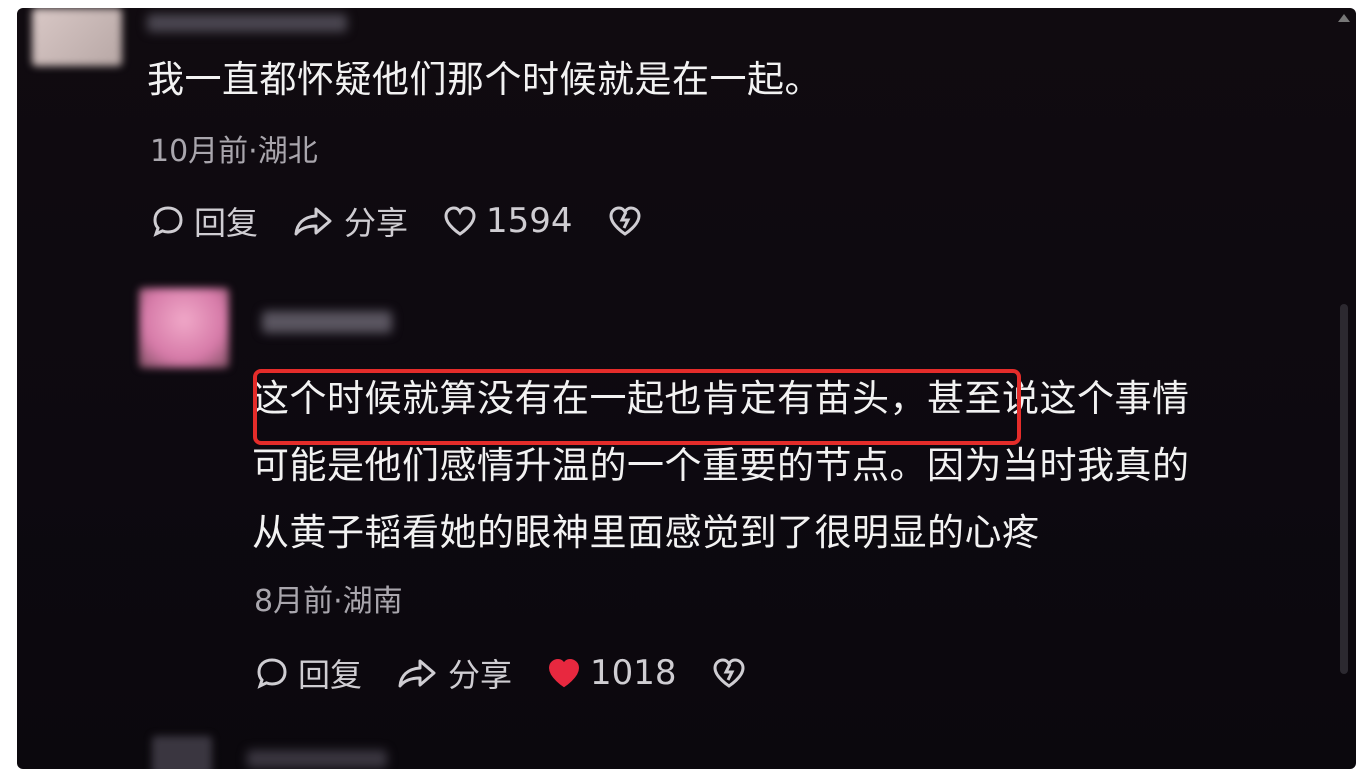 The height and width of the screenshot is (769, 1368). I want to click on reply-actions: 回复 分享 1018, so click(521, 673).